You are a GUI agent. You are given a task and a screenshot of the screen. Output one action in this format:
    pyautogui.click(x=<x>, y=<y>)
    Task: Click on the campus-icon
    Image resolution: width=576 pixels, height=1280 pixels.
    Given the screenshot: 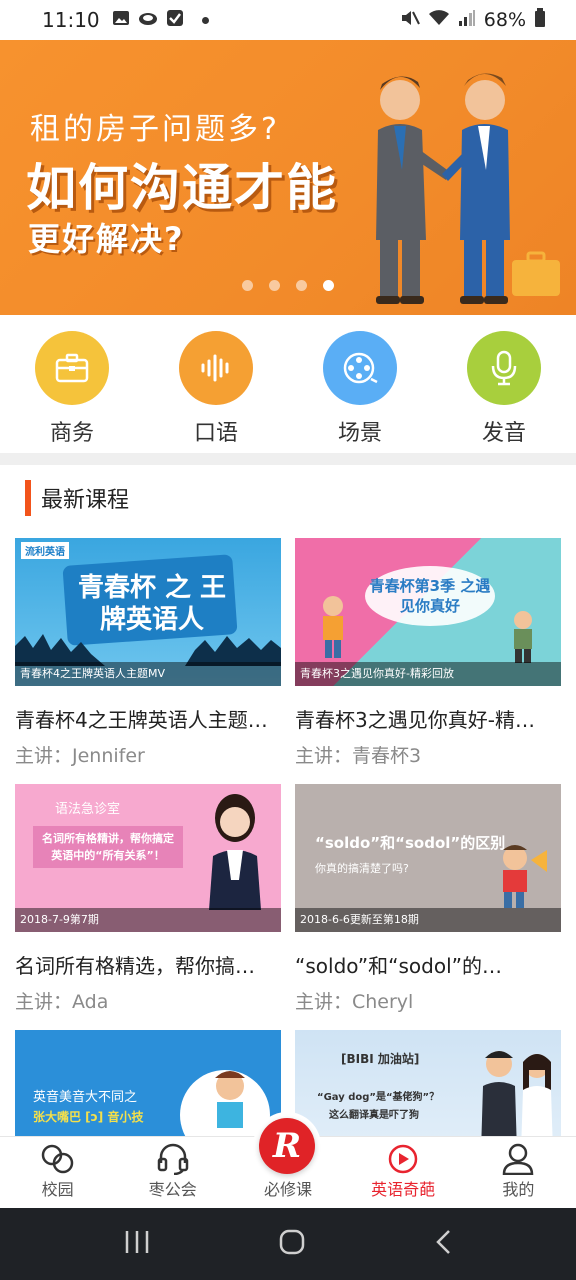 What is the action you would take?
    pyautogui.click(x=58, y=1159)
    